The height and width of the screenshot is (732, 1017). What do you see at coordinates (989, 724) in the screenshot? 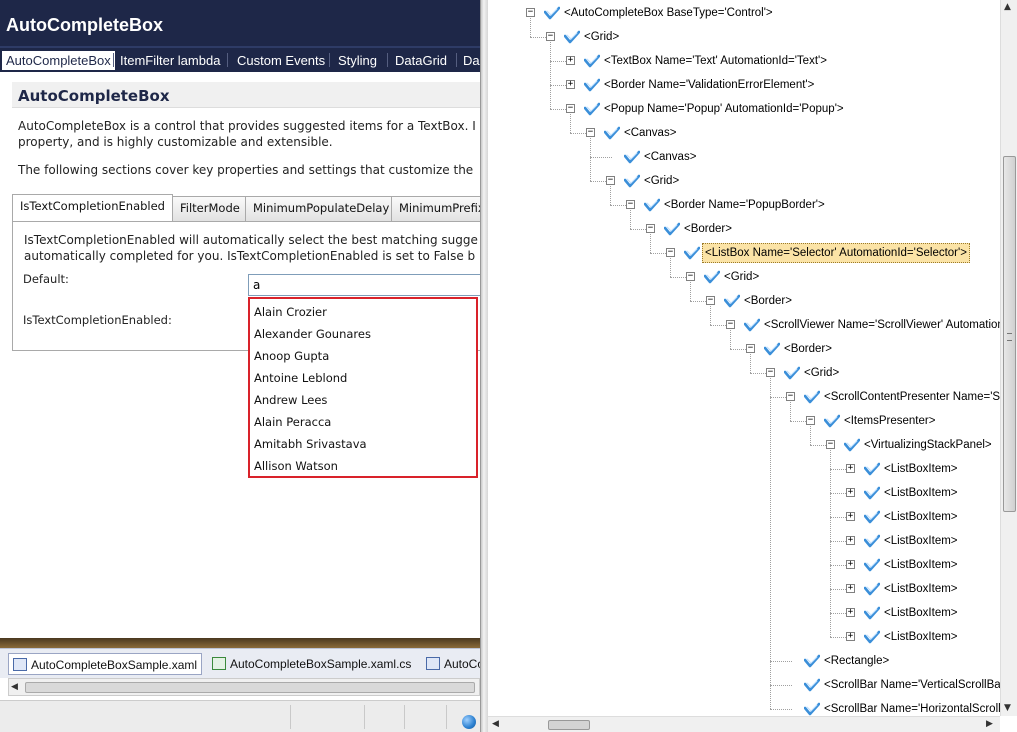
I see `scroll-right-arrow-icon: ▶` at bounding box center [989, 724].